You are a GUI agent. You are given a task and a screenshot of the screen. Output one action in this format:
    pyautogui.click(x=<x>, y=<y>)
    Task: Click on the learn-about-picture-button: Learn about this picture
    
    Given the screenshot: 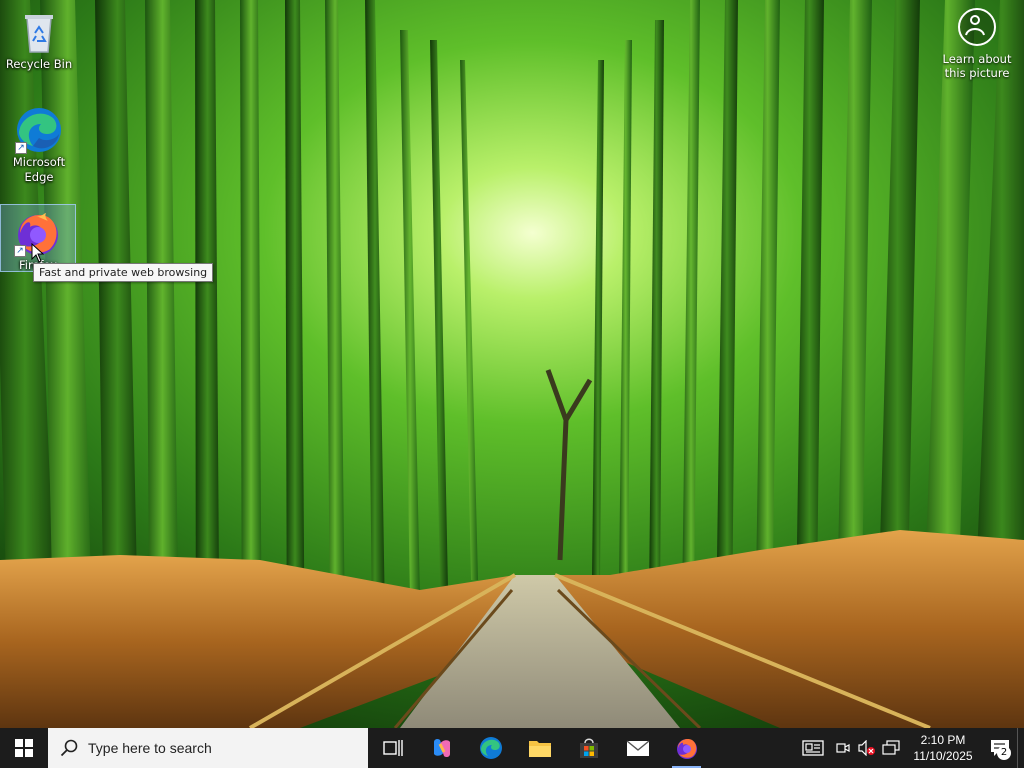 What is the action you would take?
    pyautogui.click(x=977, y=44)
    